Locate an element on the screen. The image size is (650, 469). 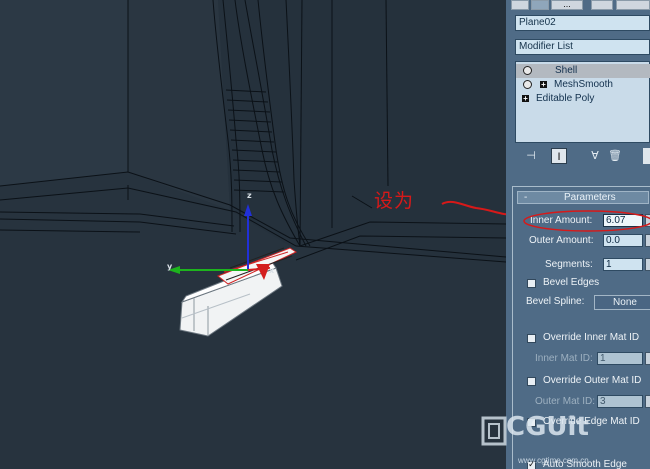
bevel-edges-label: Bevel Edges is located at coordinates (571, 282).